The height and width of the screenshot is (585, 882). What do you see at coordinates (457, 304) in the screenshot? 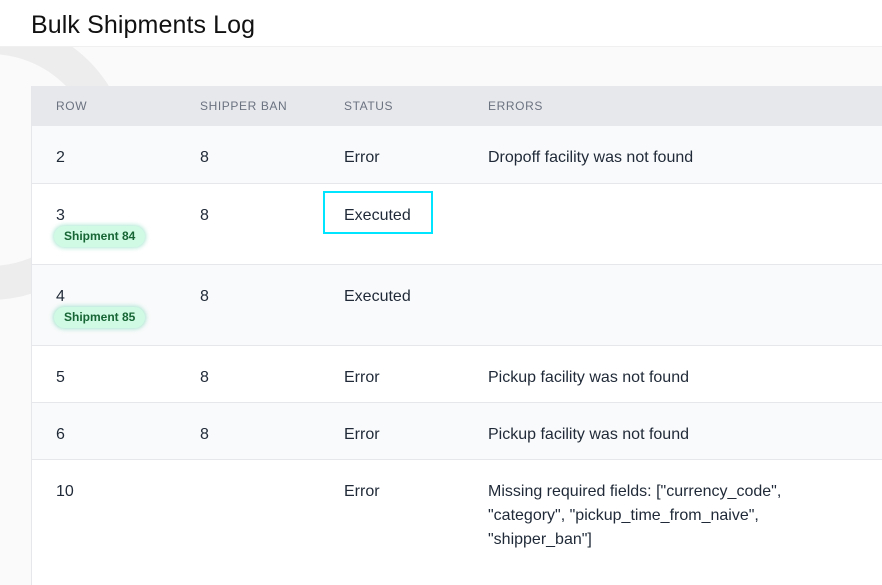
I see `table-row: 4 Shipment 85 8 Executed` at bounding box center [457, 304].